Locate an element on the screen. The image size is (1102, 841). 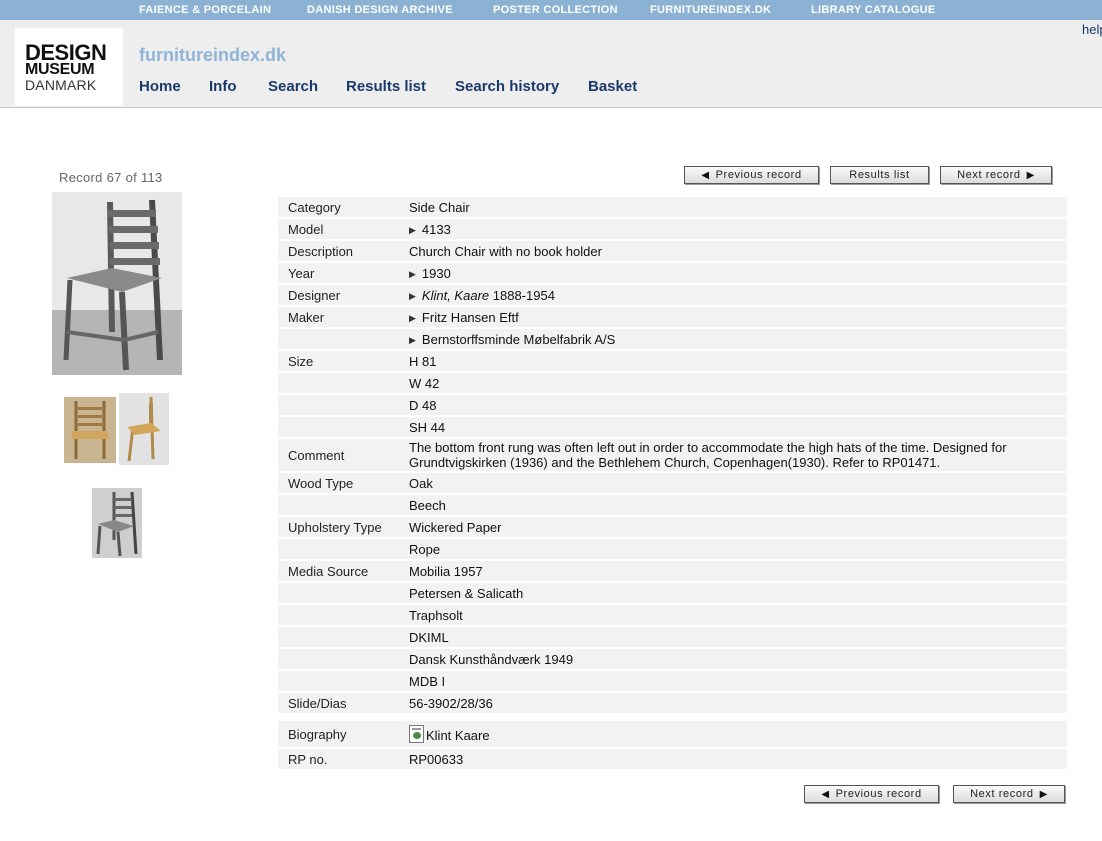
row-size-d: D 48 is located at coordinates (672, 405).